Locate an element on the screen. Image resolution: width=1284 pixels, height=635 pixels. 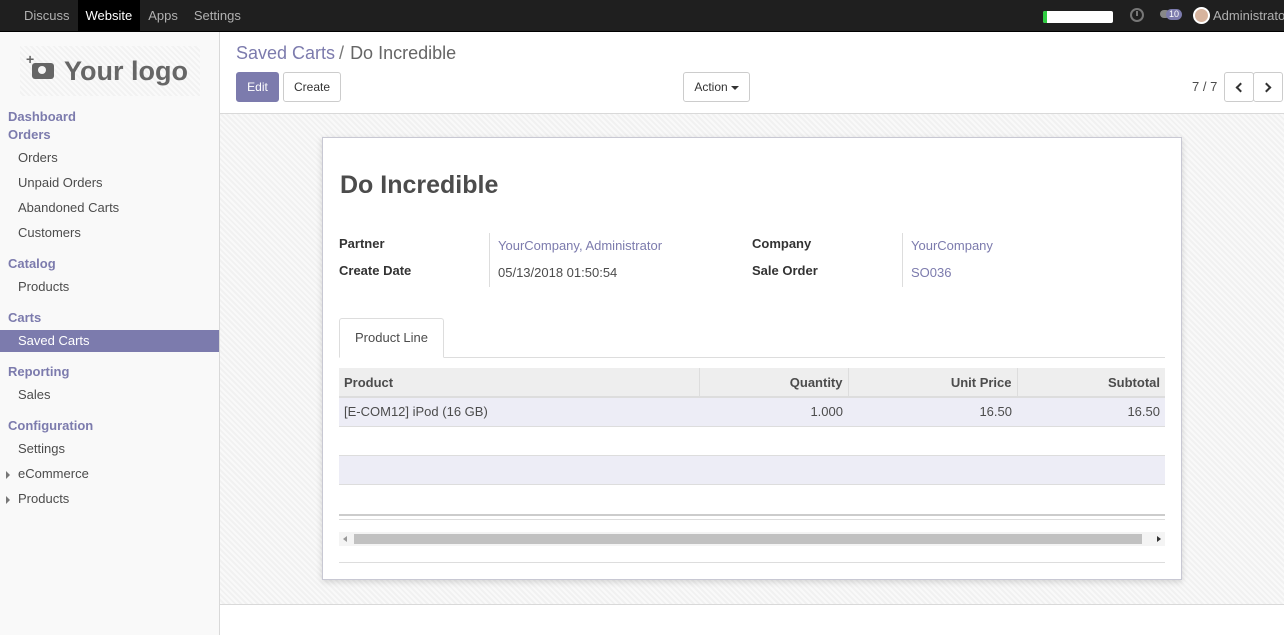
sidebar-section-catalog: Catalog is located at coordinates (32, 263).